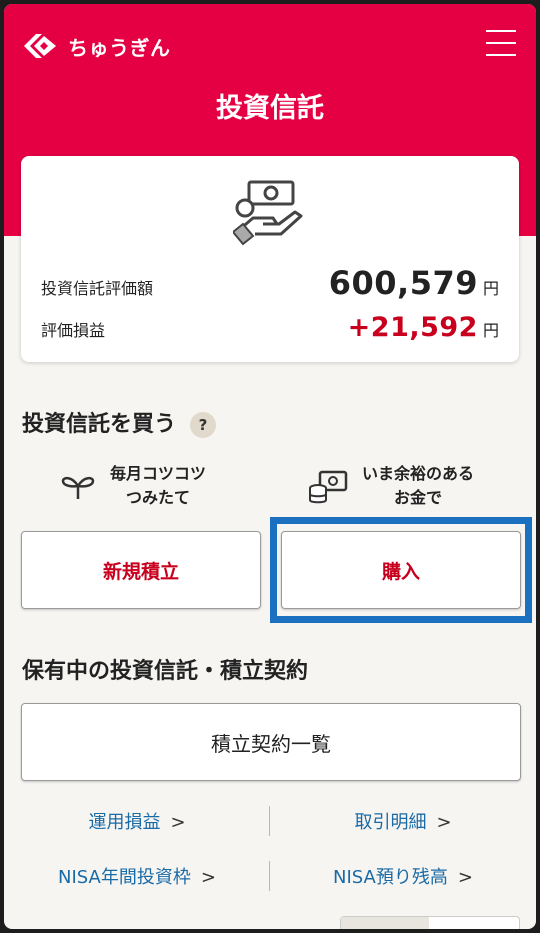 The image size is (540, 933). Describe the element at coordinates (97, 288) in the screenshot. I see `valuation-label: 投資信託評価額` at that location.